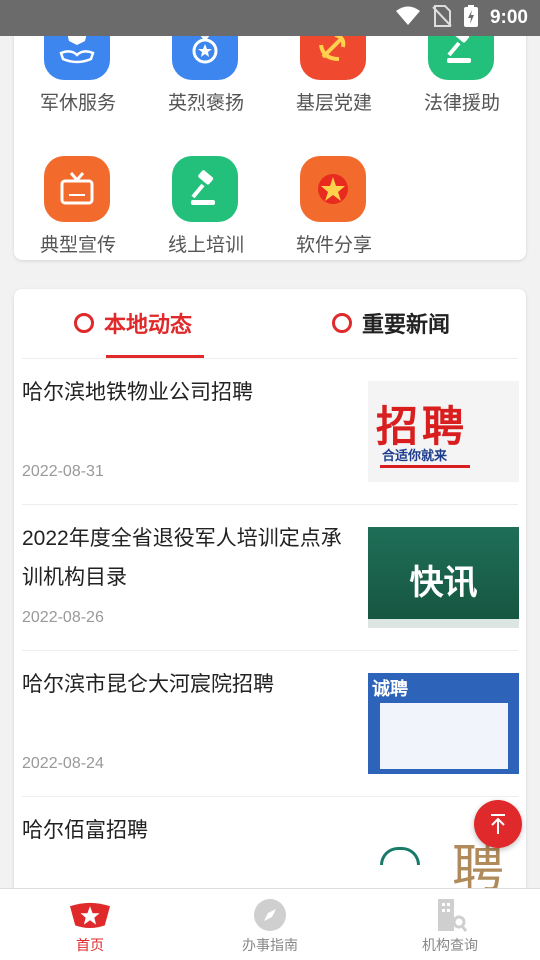 Image resolution: width=540 pixels, height=960 pixels. I want to click on nav-label: 机构查询, so click(450, 945).